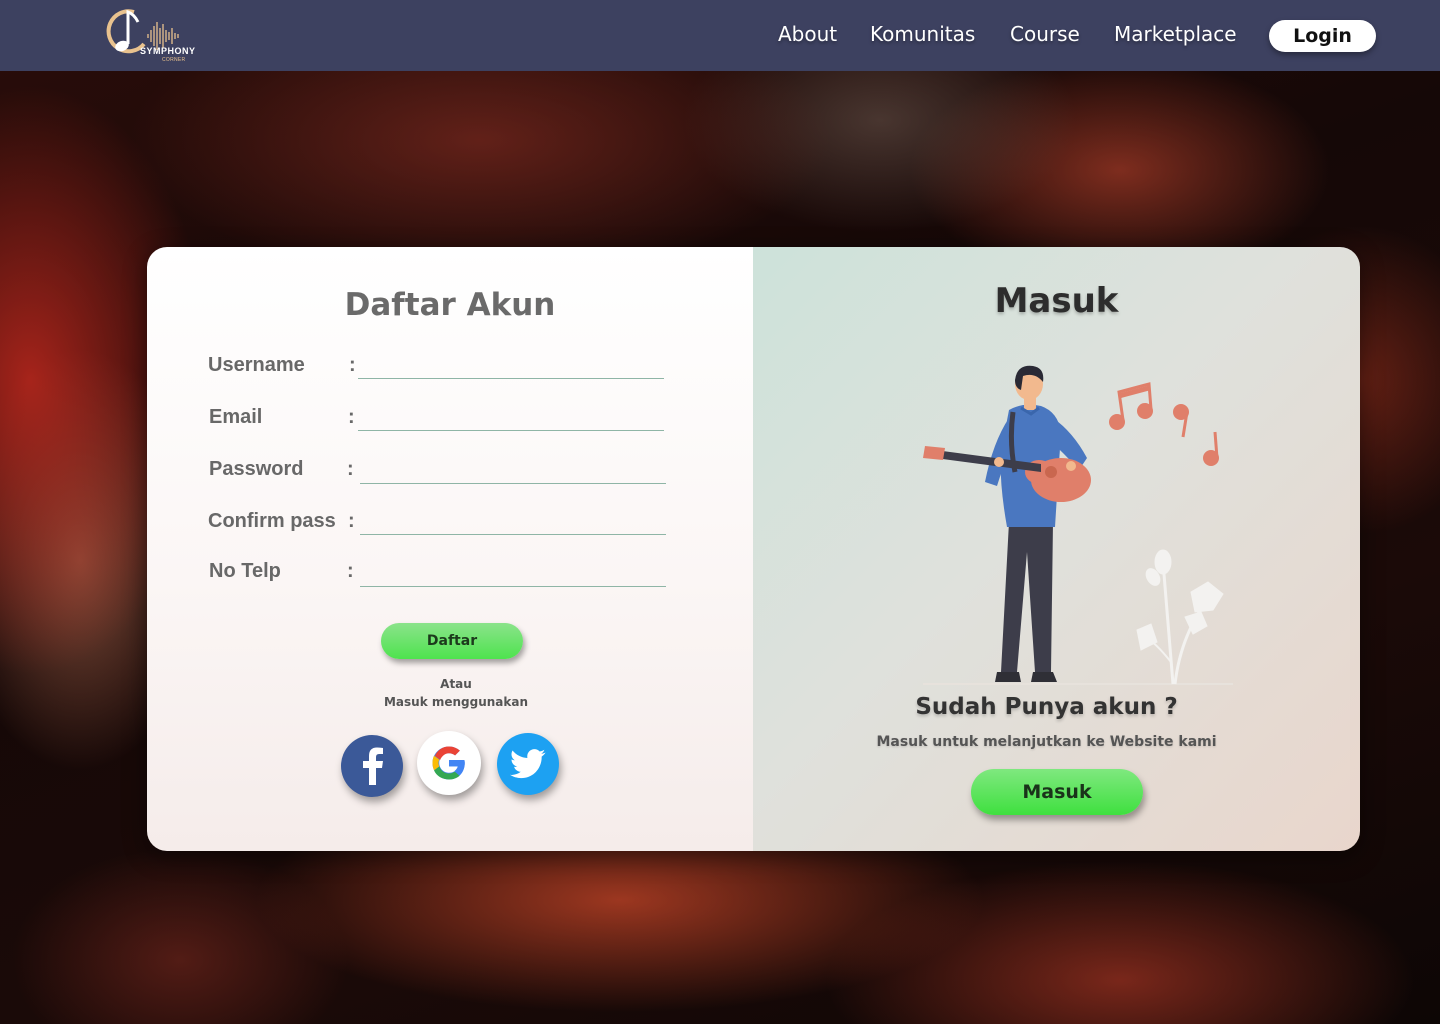 The image size is (1440, 1024). I want to click on guitarist-illustration, so click(1078, 525).